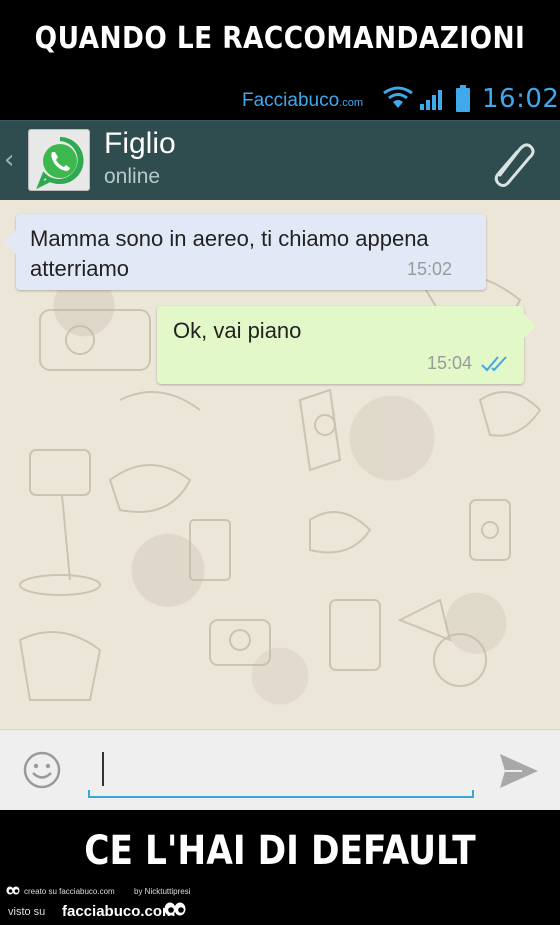  Describe the element at coordinates (60, 163) in the screenshot. I see `whatsapp-logo-icon` at that location.